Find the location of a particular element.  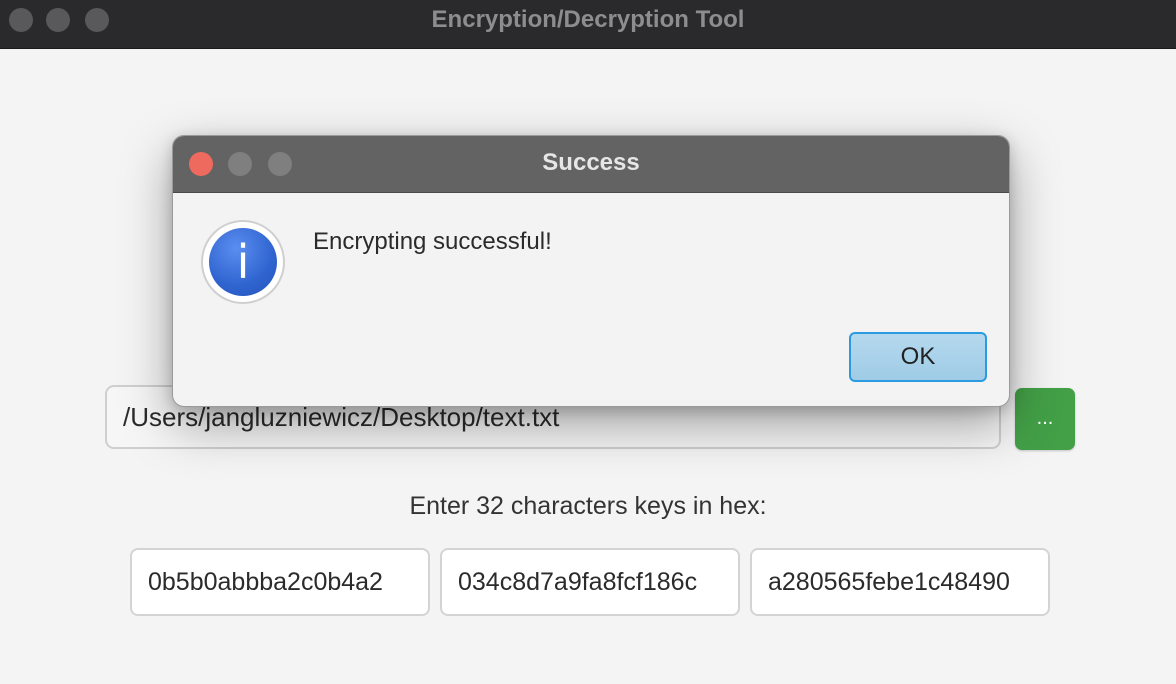

main-titlebar: Encryption/Decryption Tool is located at coordinates (588, 24).